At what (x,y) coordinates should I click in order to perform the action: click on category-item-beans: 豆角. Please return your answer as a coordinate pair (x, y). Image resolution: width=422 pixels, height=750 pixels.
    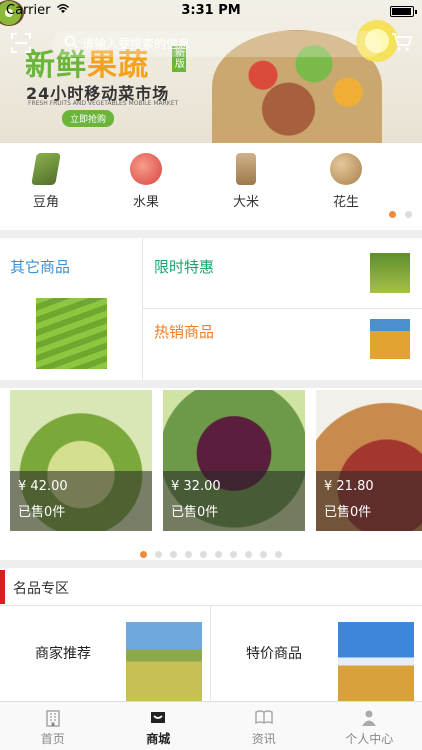
    Looking at the image, I should click on (46, 181).